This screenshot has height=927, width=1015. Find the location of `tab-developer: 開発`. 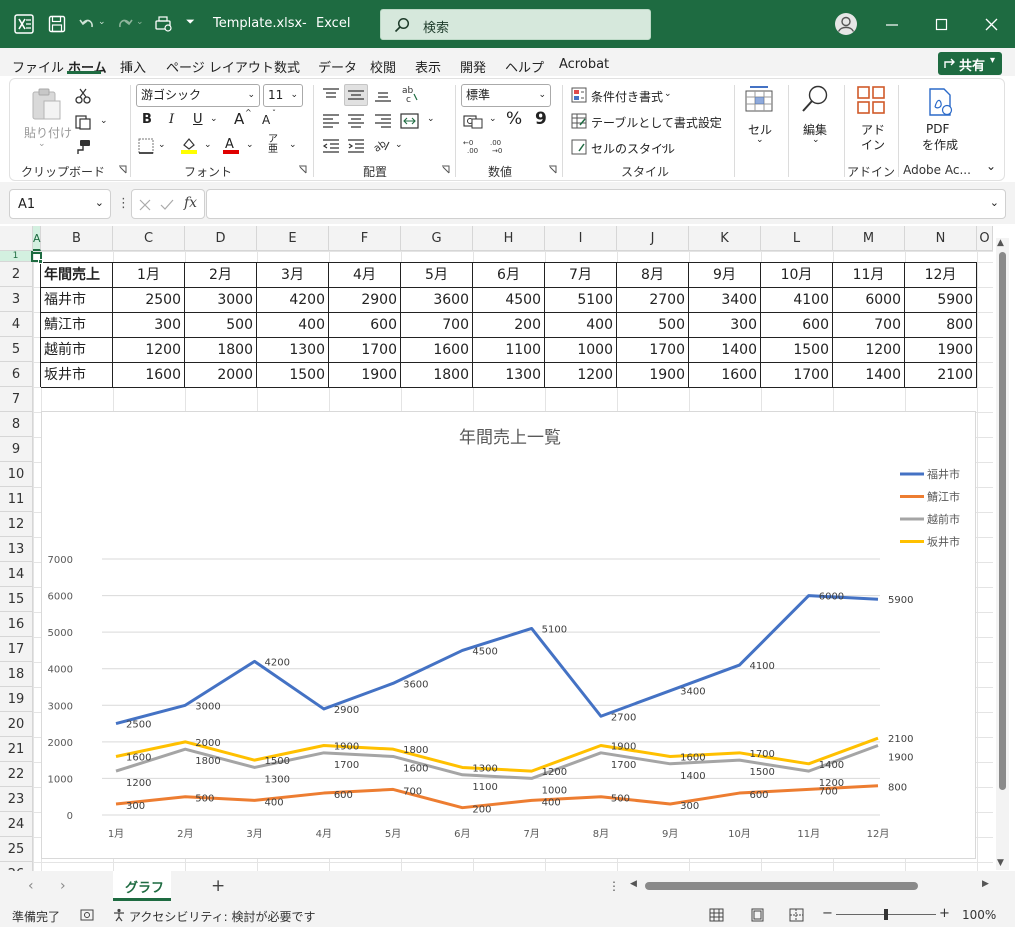

tab-developer: 開発 is located at coordinates (473, 66).